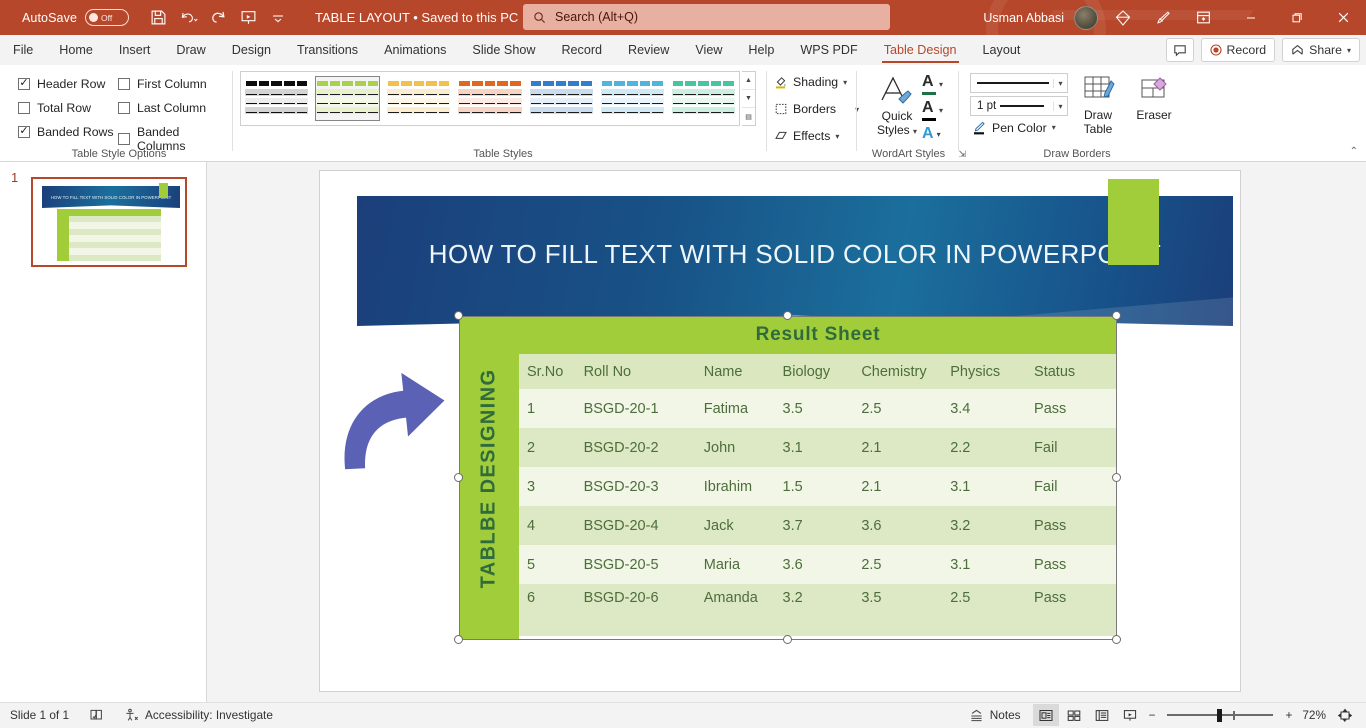 The height and width of the screenshot is (728, 1366). Describe the element at coordinates (1019, 106) in the screenshot. I see `pen-weight-combo: 1 pt ▾` at that location.